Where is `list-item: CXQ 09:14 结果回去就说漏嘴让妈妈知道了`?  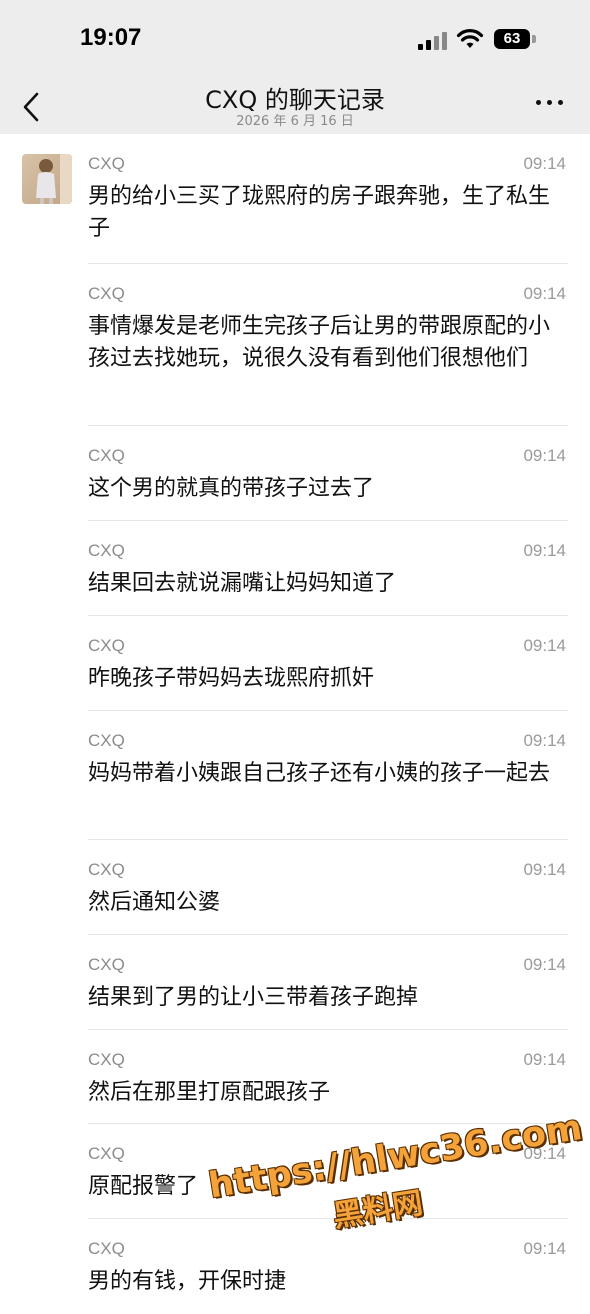
list-item: CXQ 09:14 结果回去就说漏嘴让妈妈知道了 is located at coordinates (328, 568).